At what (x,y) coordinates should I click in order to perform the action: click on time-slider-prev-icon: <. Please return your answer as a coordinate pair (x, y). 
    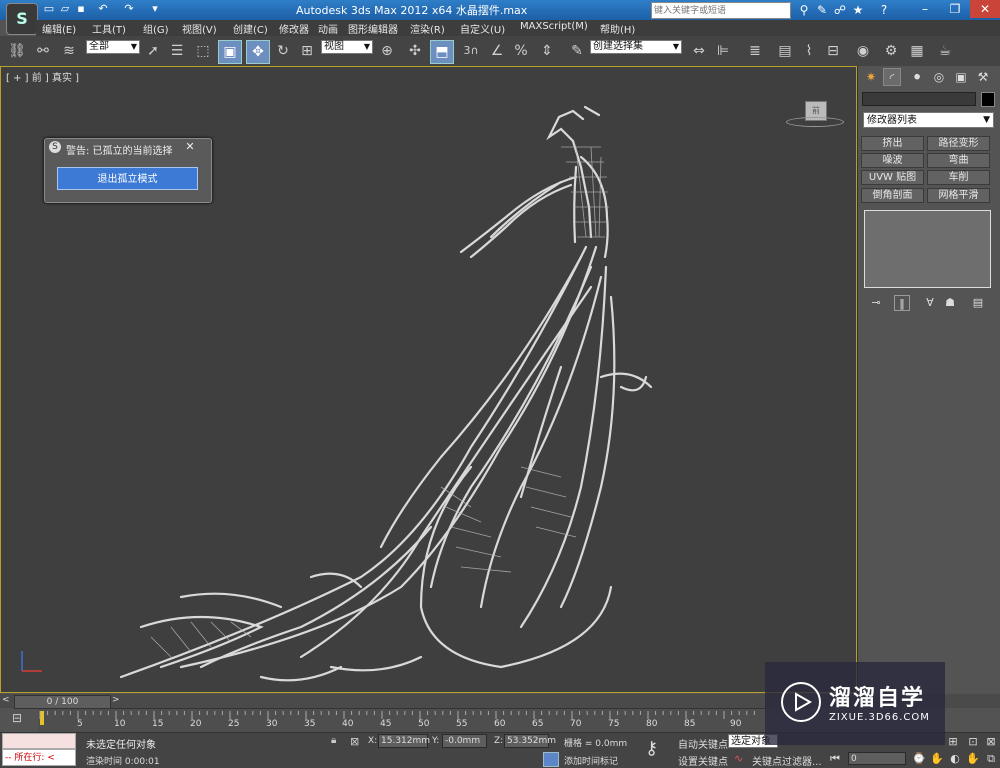
    Looking at the image, I should click on (6, 700).